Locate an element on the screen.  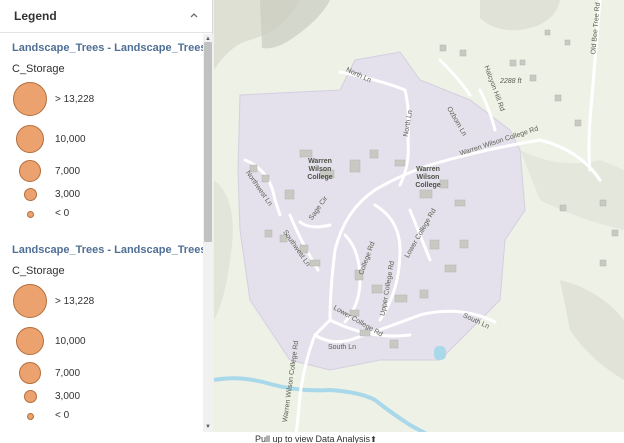
map-label-south-ln-1: South Ln is located at coordinates (342, 347).